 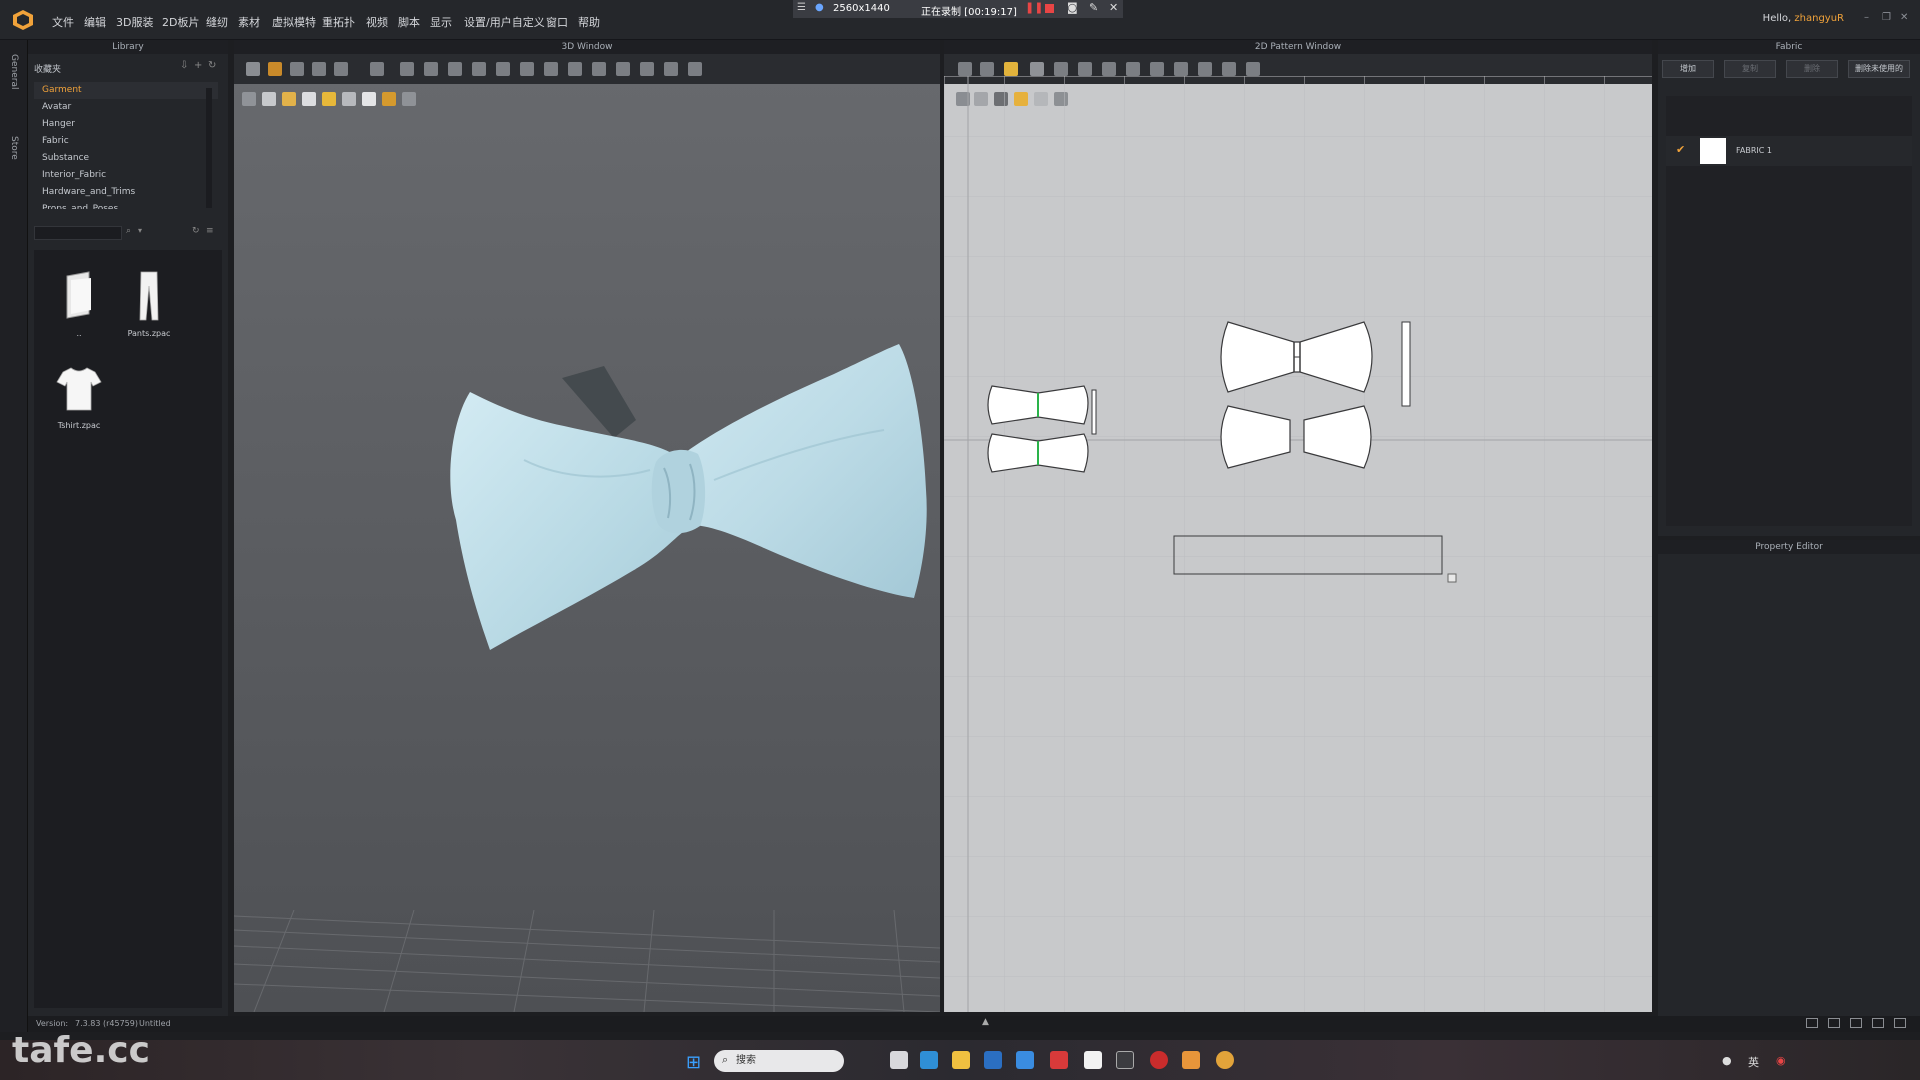 I want to click on menu-display: 显示, so click(x=441, y=22).